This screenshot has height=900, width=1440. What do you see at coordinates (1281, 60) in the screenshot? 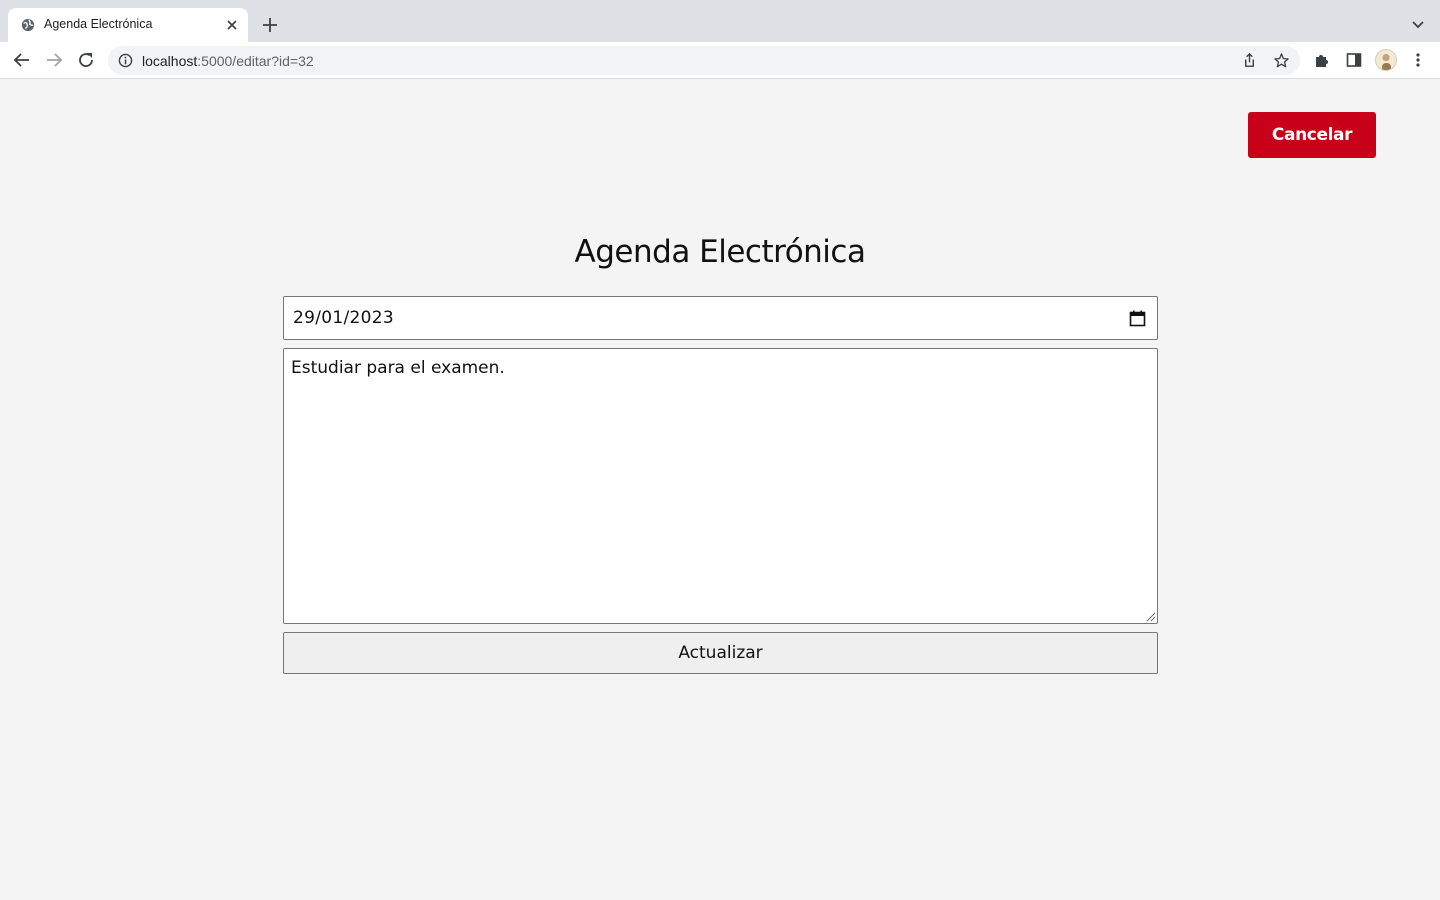
I see `star-icon` at bounding box center [1281, 60].